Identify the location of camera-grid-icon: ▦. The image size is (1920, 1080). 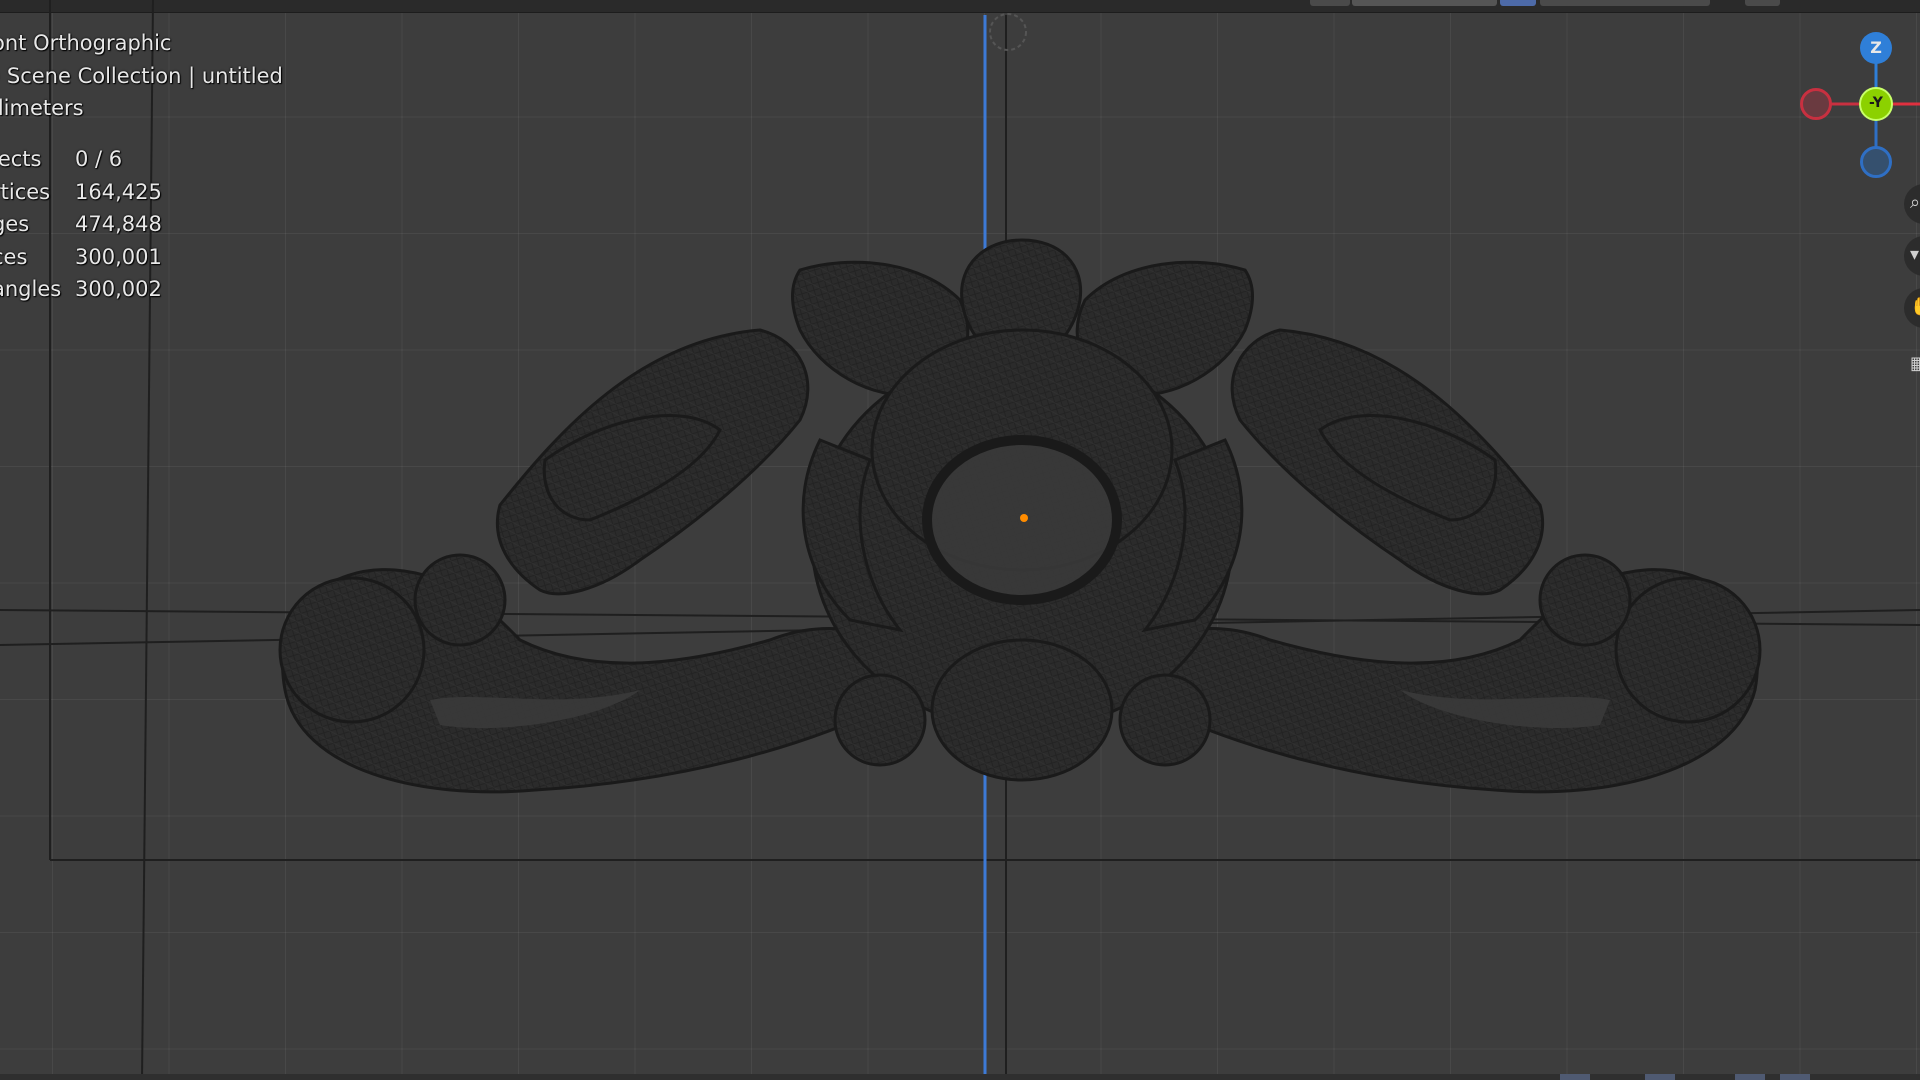
(1915, 363).